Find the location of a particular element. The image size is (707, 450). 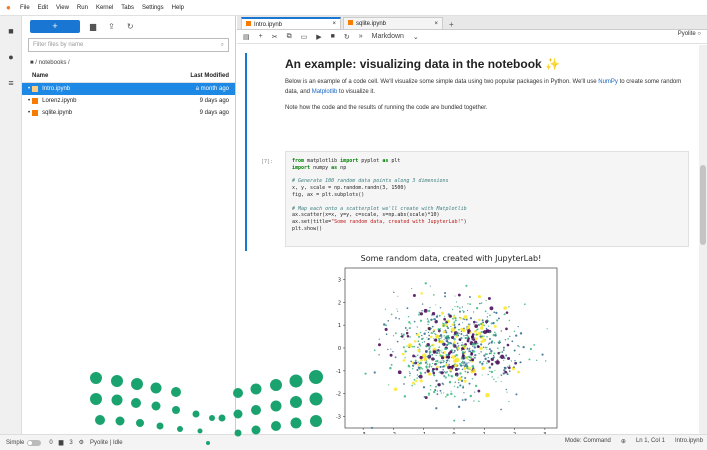

new-folder-icon: ▆ is located at coordinates (93, 26).